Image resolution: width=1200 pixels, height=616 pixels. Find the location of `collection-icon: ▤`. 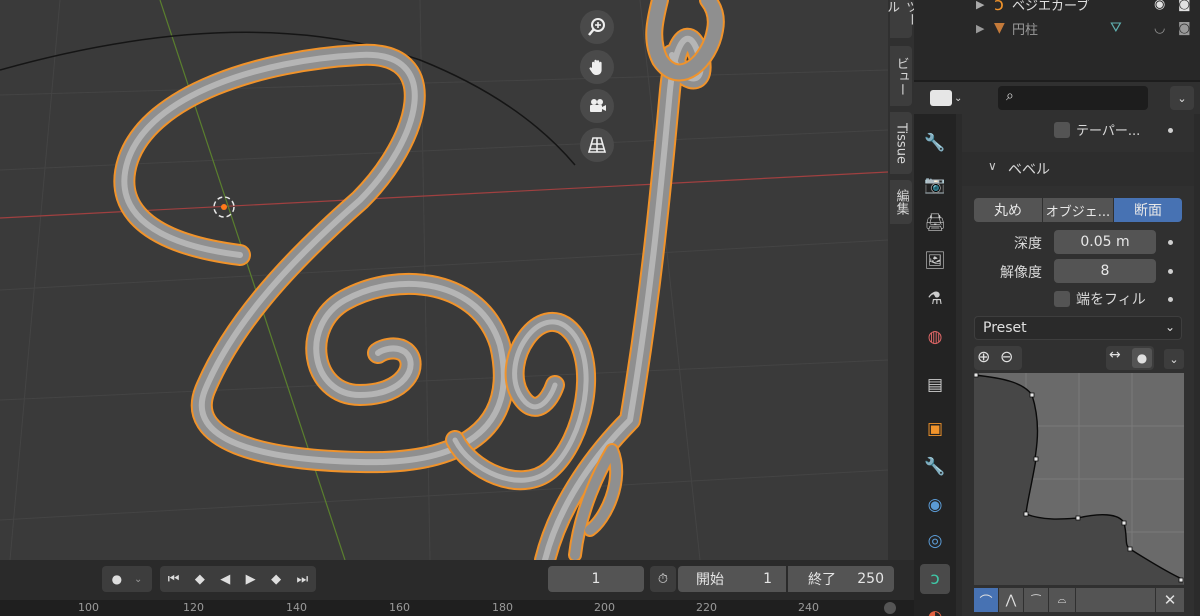

collection-icon: ▤ is located at coordinates (935, 385).